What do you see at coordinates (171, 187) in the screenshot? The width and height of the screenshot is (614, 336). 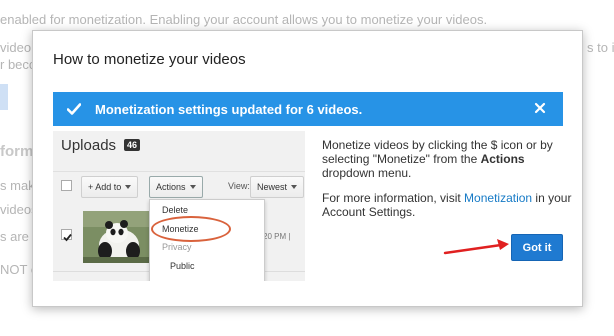 I see `actions-label: Actions` at bounding box center [171, 187].